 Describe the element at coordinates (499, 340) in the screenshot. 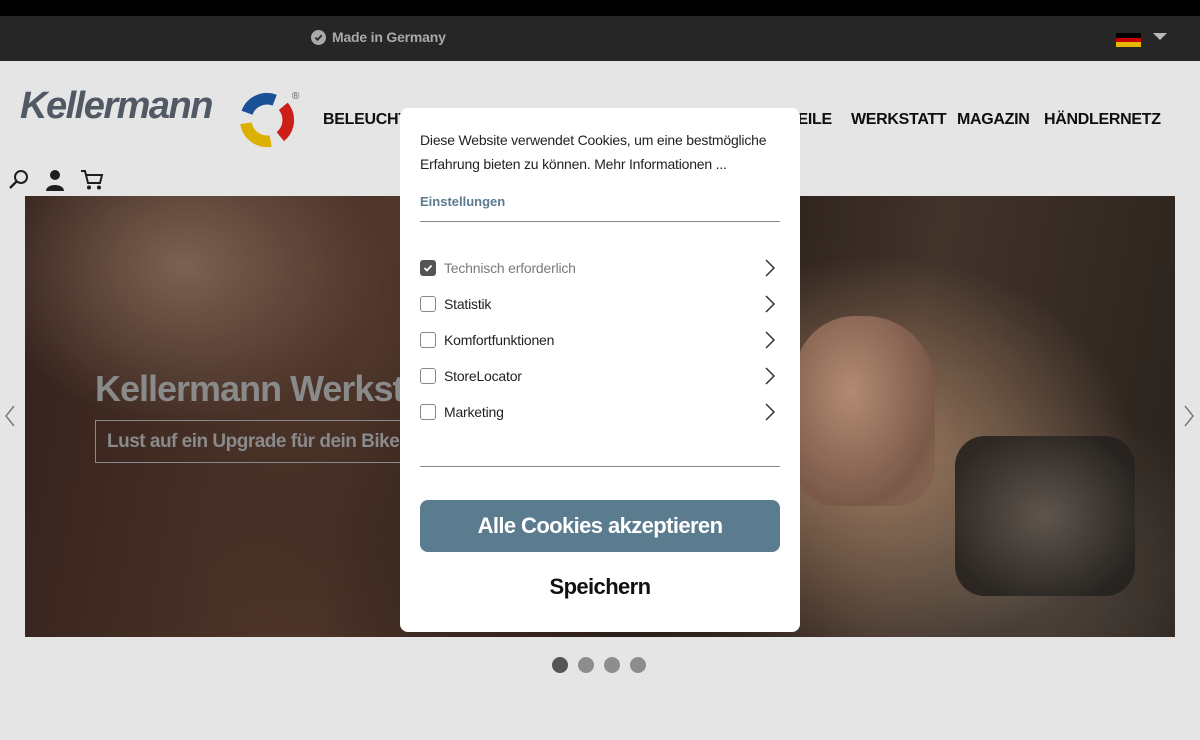

I see `cookie-option-label: Komfortfunktionen` at that location.